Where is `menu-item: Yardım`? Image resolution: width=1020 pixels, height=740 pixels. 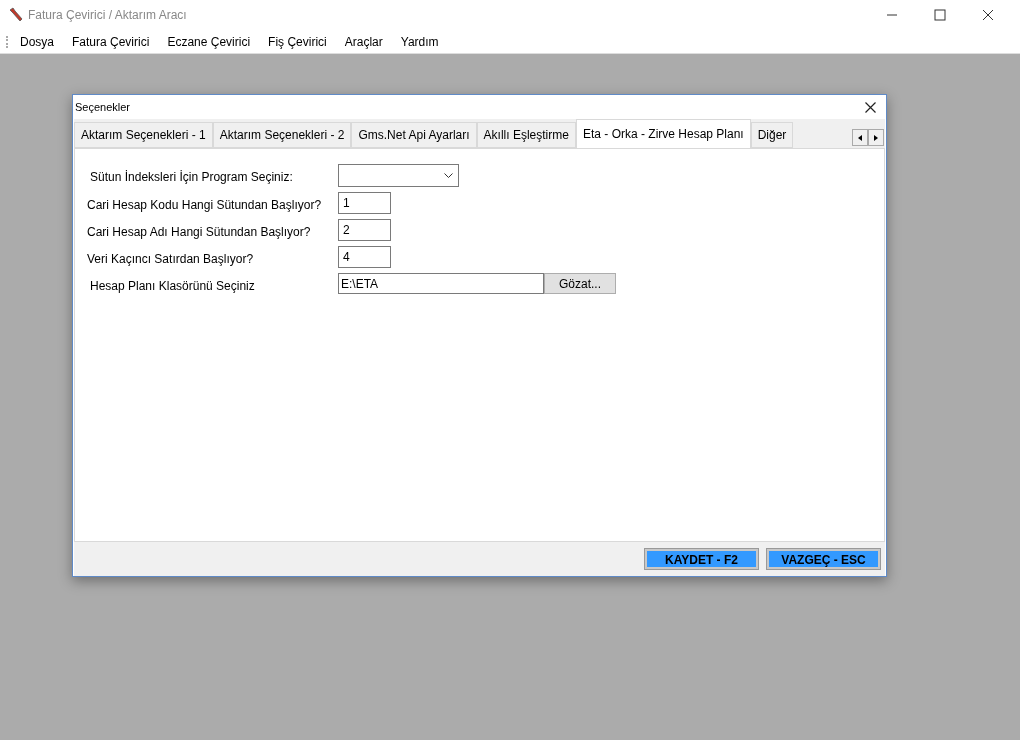
menu-item: Yardım is located at coordinates (419, 41).